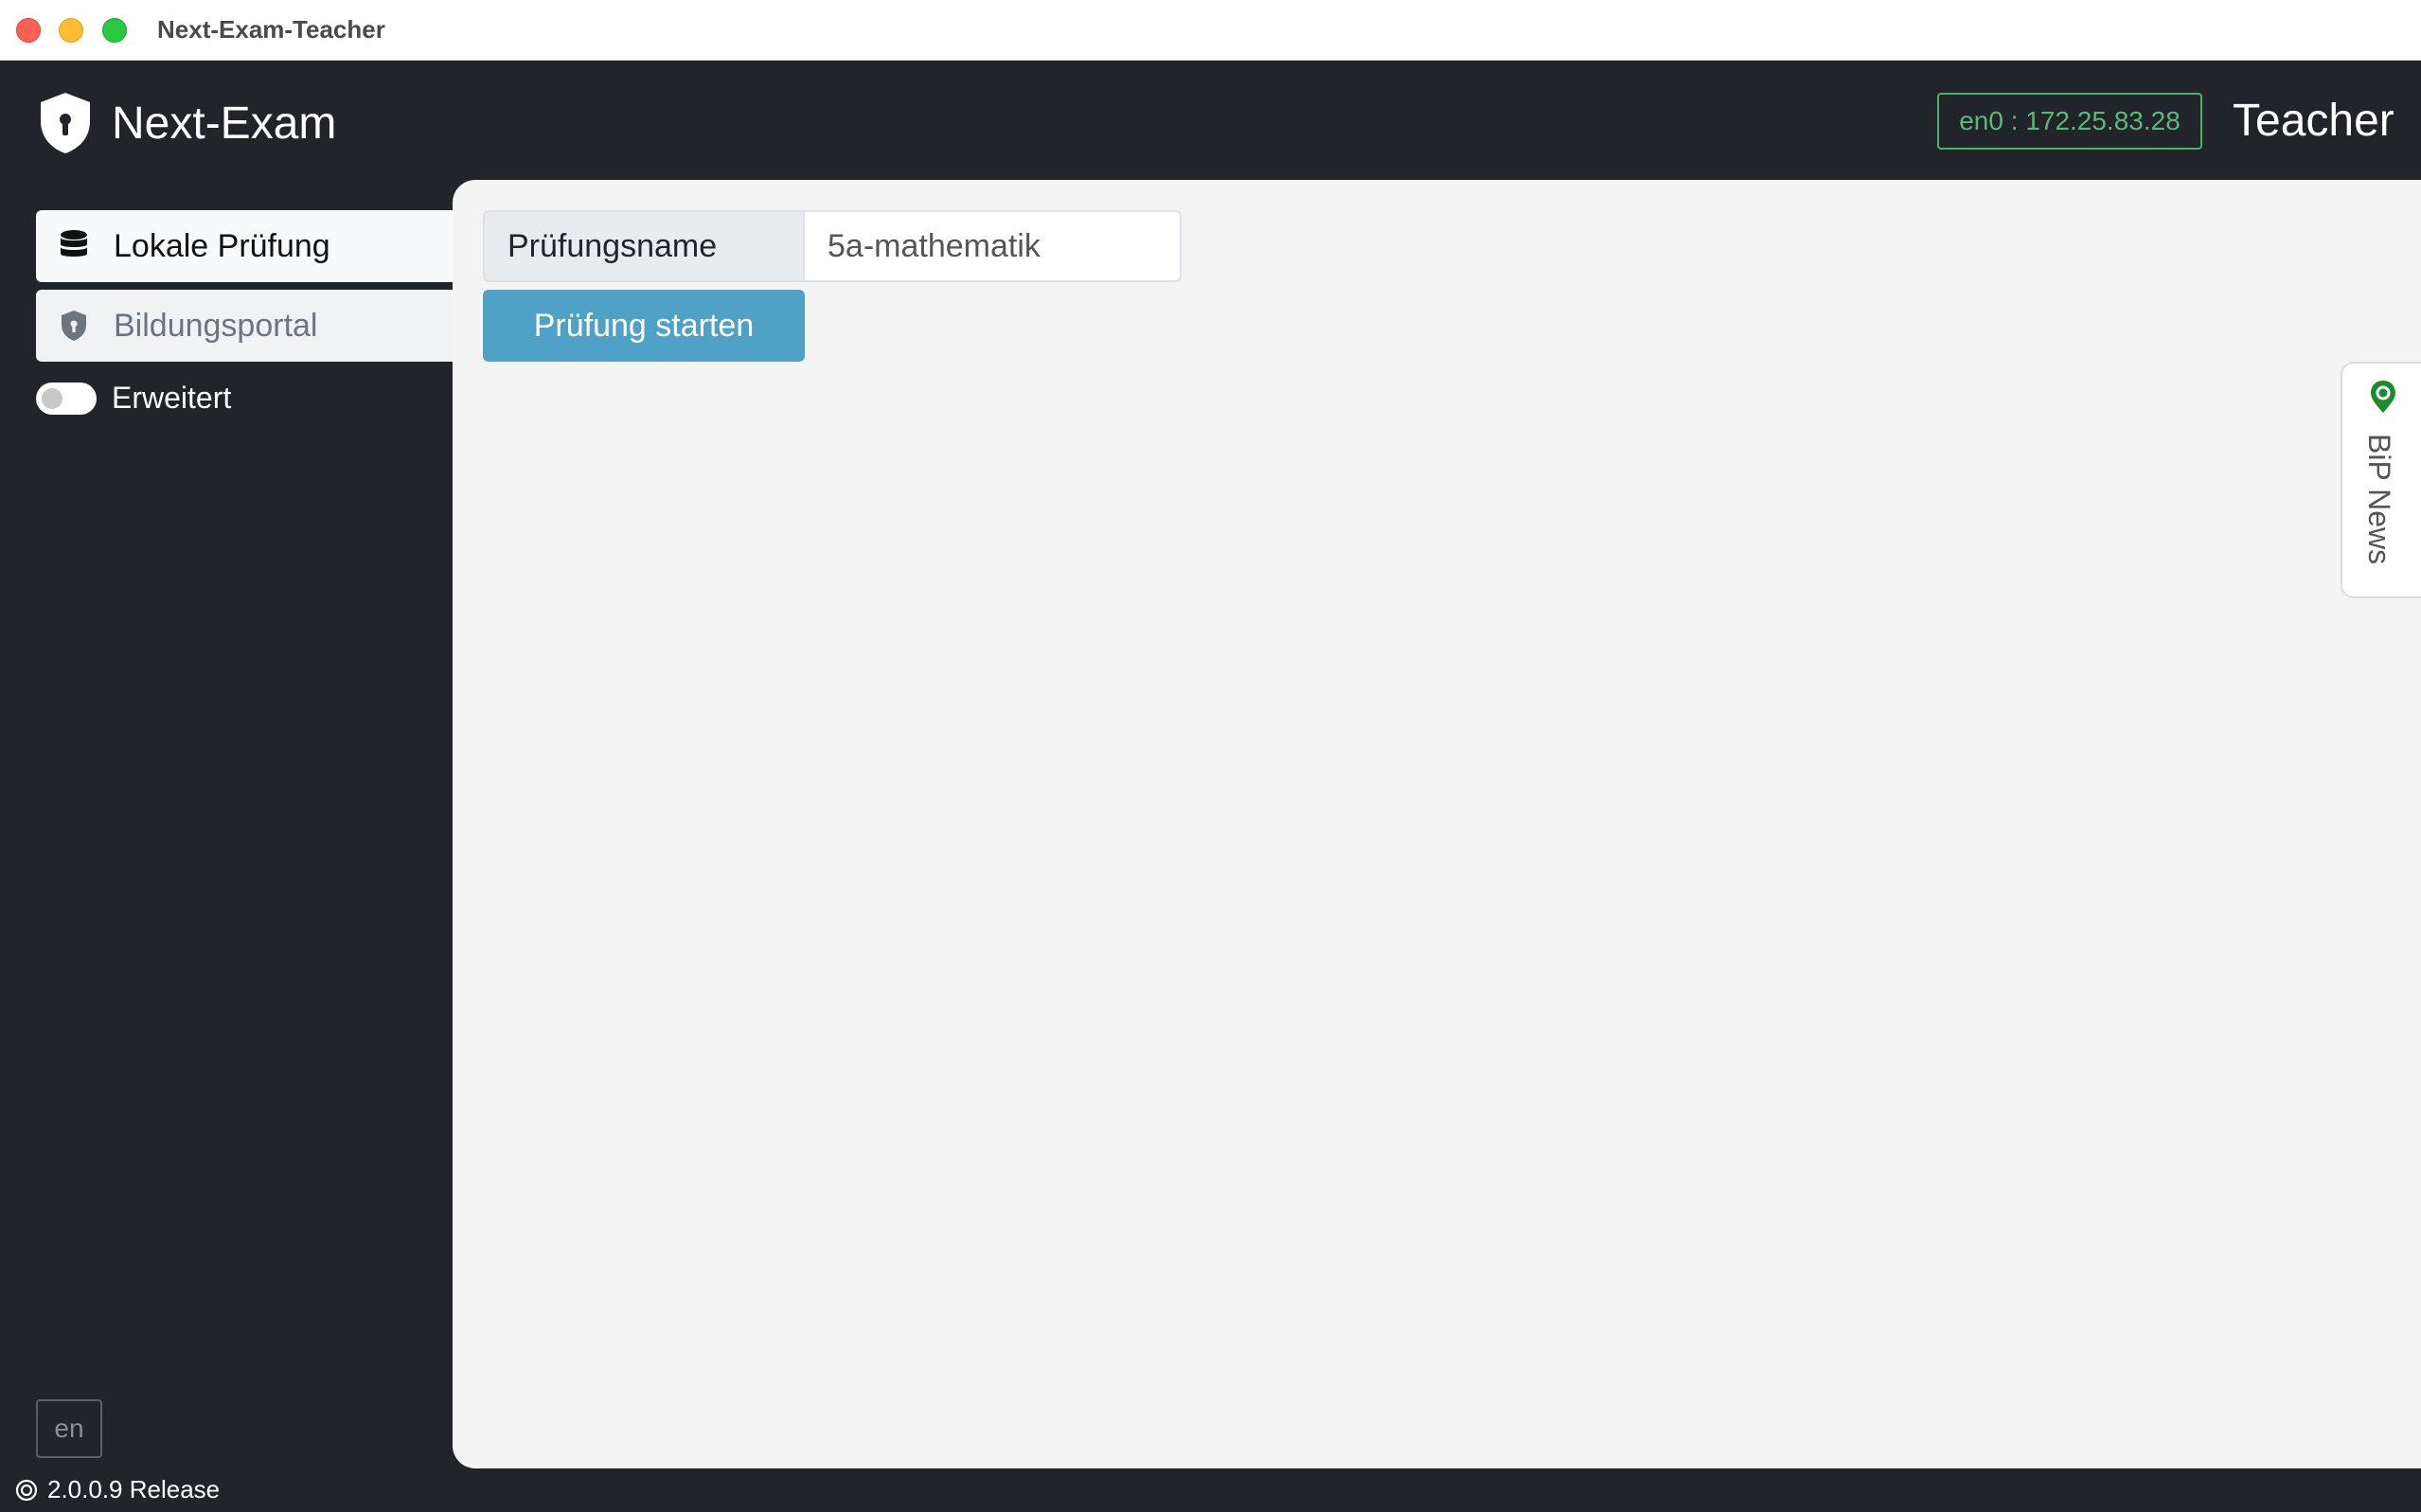  What do you see at coordinates (992, 246) in the screenshot?
I see `exam-name-input` at bounding box center [992, 246].